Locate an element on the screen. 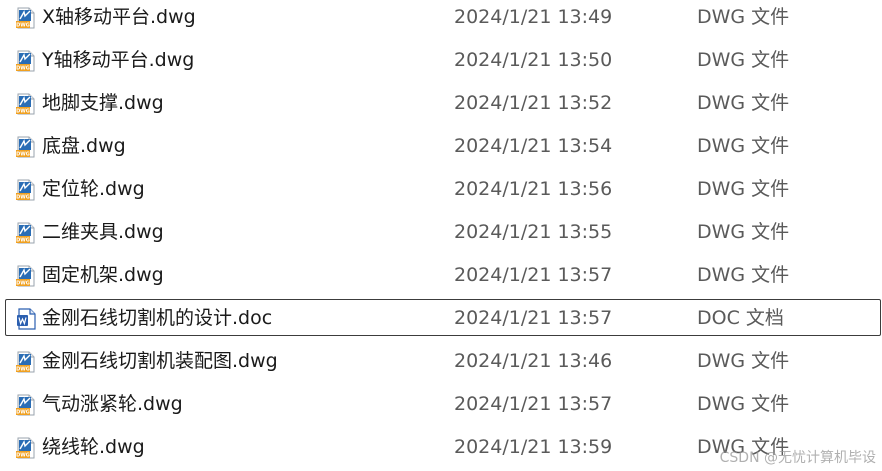 Image resolution: width=882 pixels, height=471 pixels. file-row: DWG 地脚支撑.dwg 2024/1/21 13:52 DWG 文件 is located at coordinates (443, 102).